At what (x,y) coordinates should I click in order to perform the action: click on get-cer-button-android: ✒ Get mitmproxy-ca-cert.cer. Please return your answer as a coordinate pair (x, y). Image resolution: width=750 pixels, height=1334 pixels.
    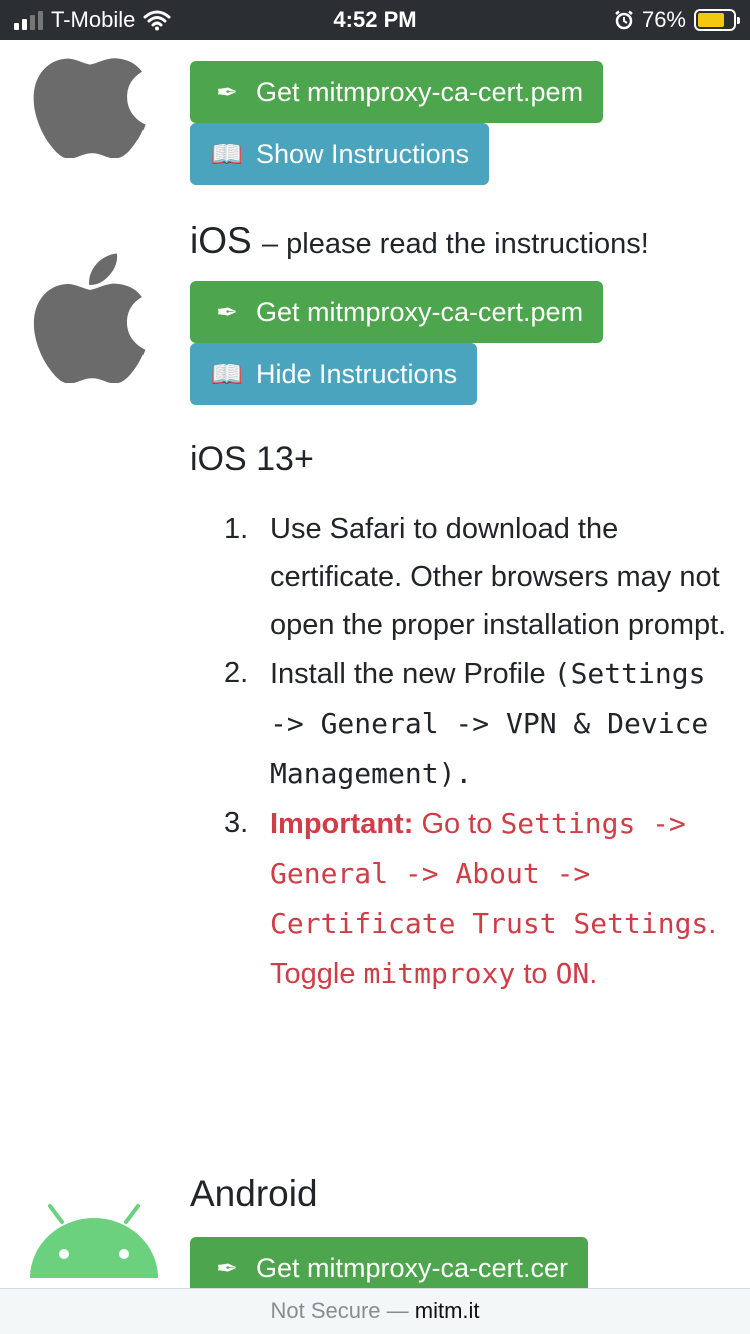
    Looking at the image, I should click on (389, 1262).